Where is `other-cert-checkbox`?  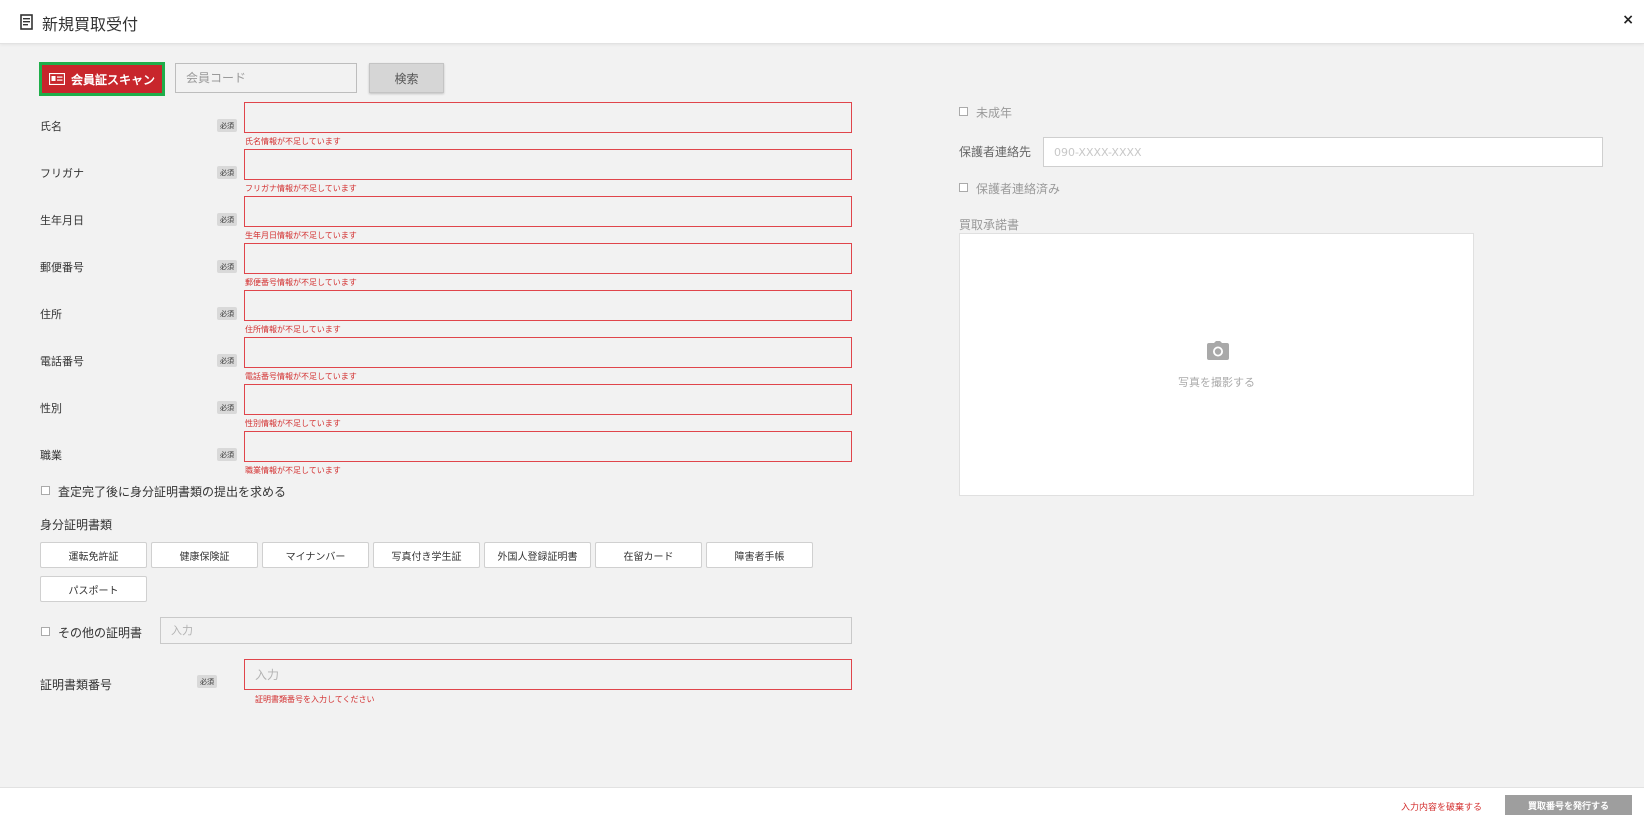 other-cert-checkbox is located at coordinates (45, 631).